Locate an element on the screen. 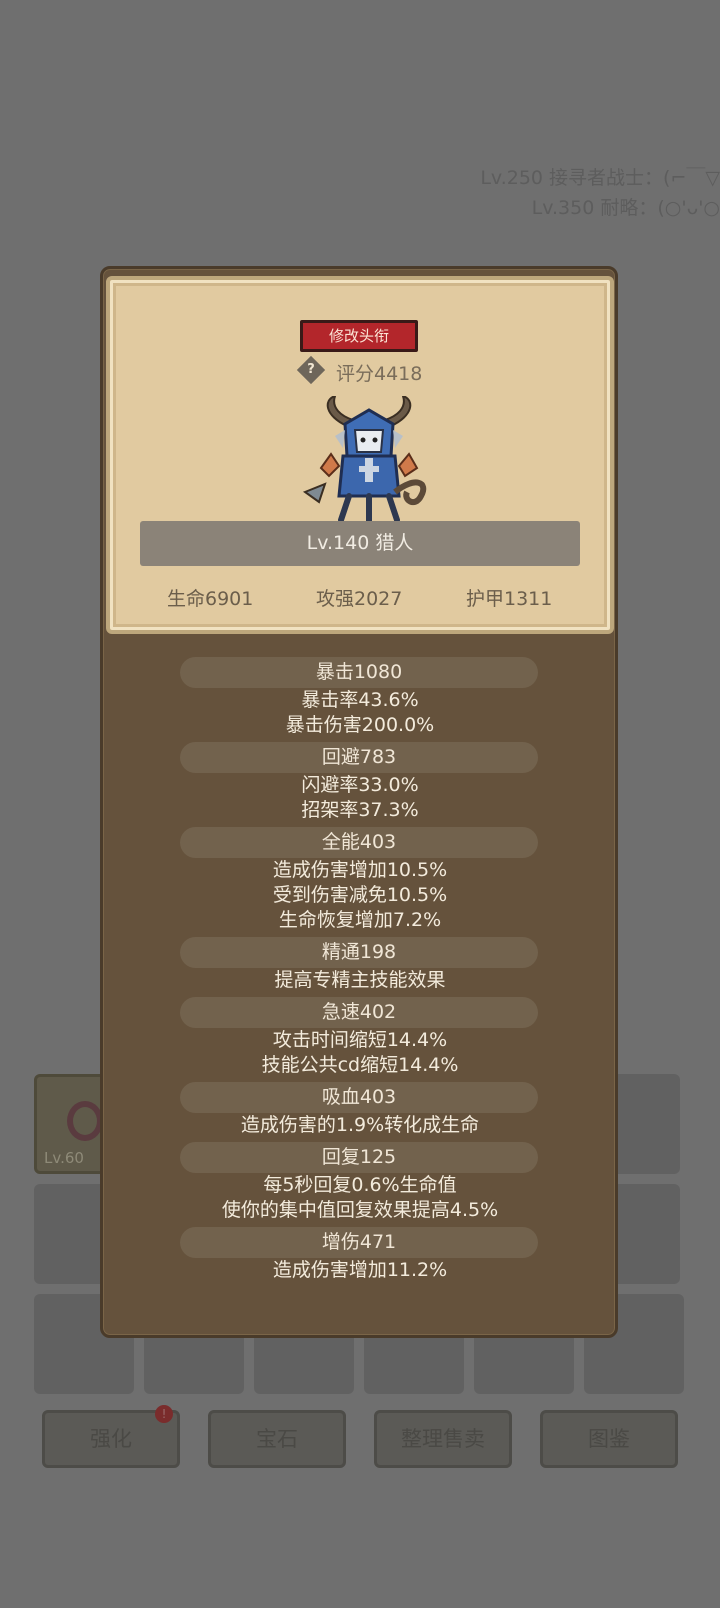  stat-header-regen: 回复125 is located at coordinates (359, 1157).